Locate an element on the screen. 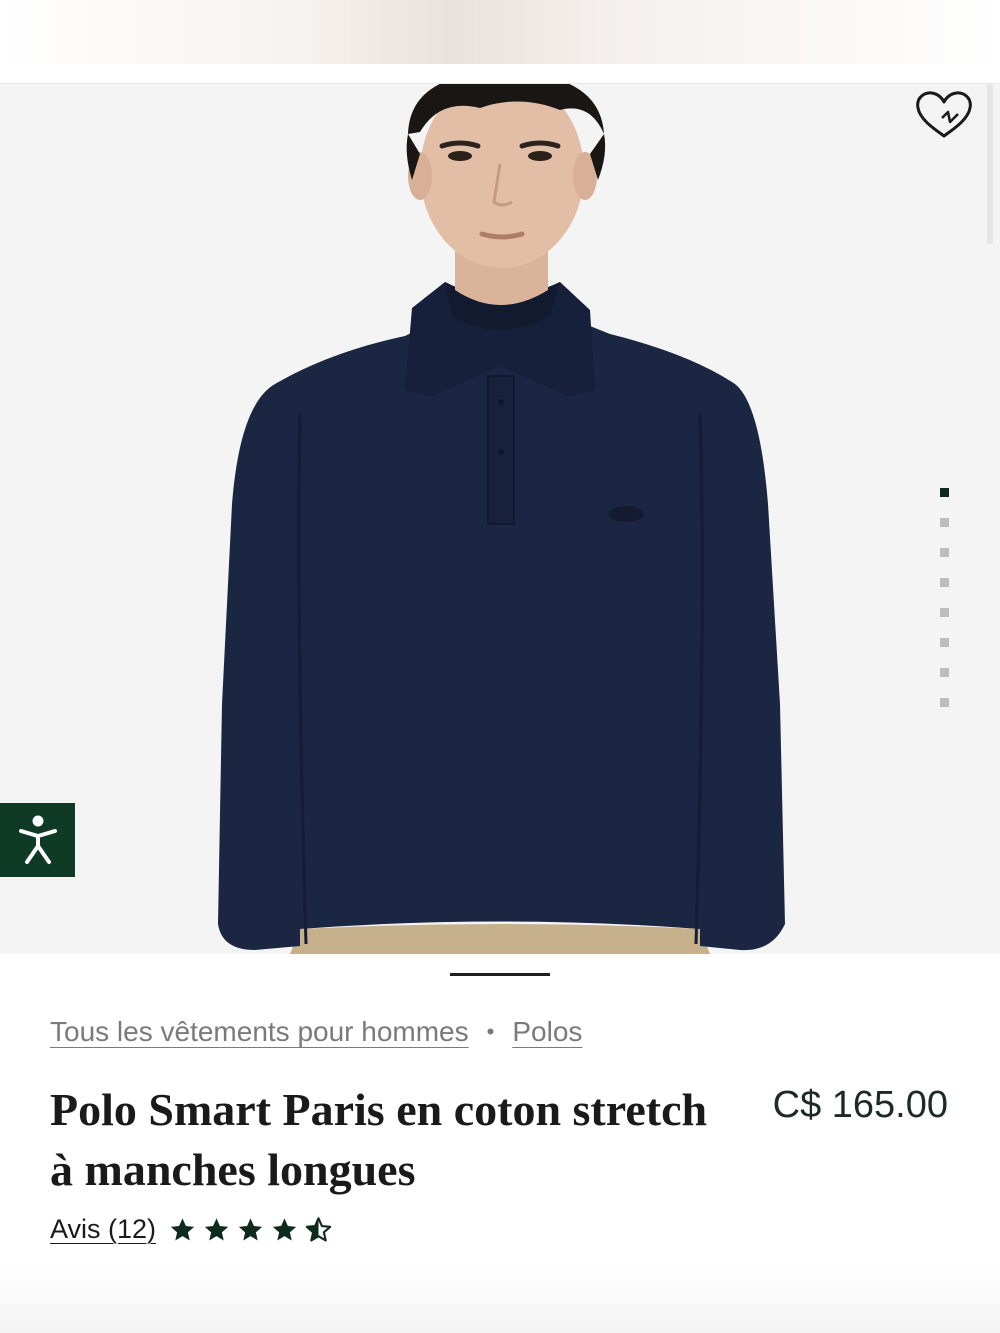 The height and width of the screenshot is (1333, 1000). bottom-blur is located at coordinates (500, 1300).